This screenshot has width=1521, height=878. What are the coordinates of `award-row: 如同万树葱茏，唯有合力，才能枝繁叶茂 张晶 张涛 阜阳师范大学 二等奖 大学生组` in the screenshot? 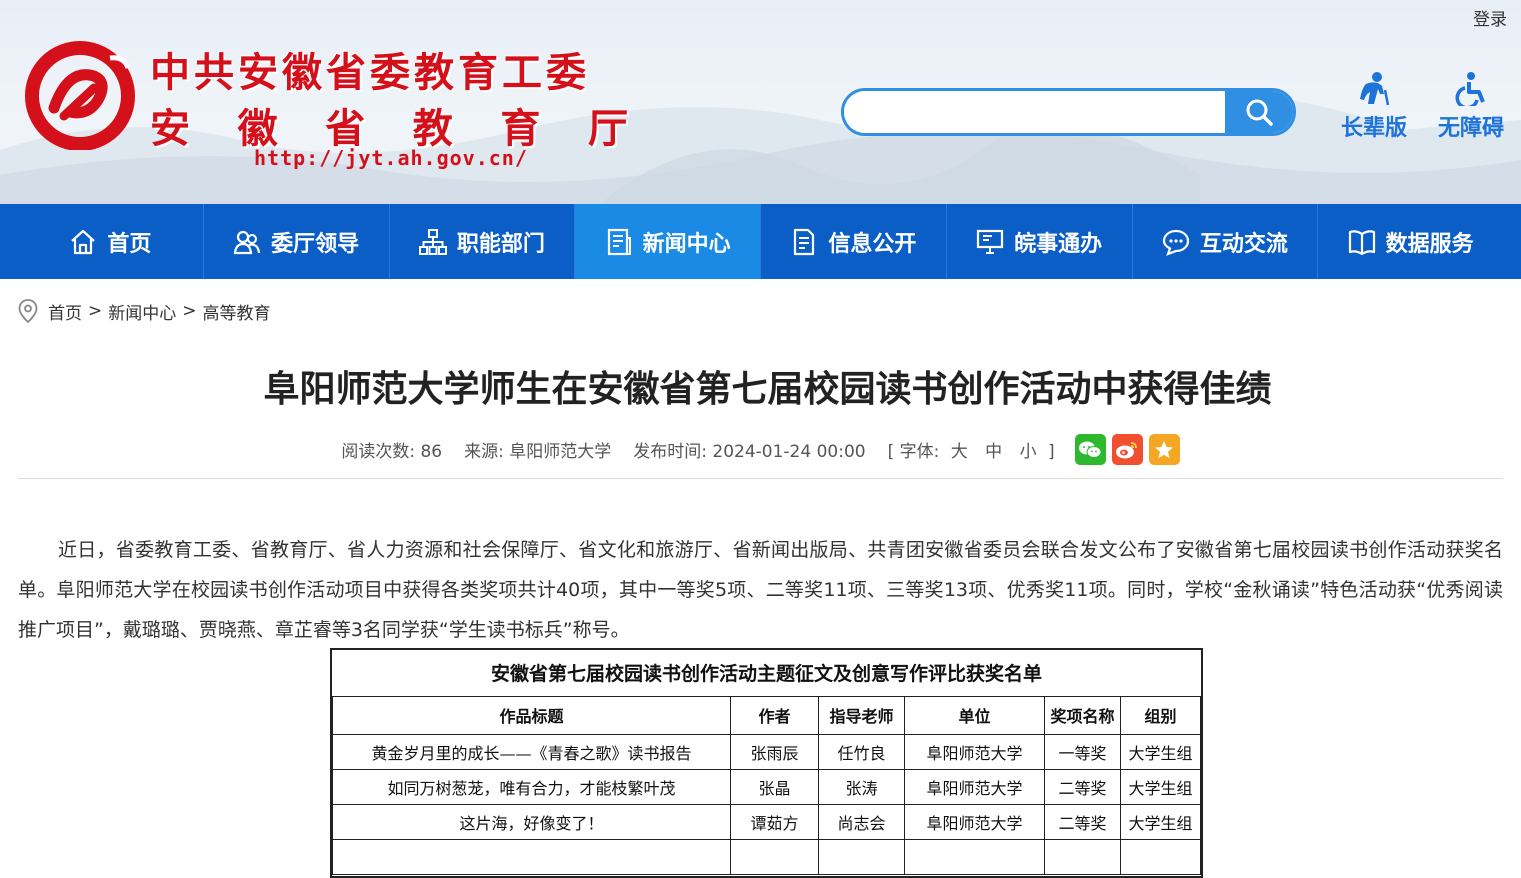 It's located at (766, 786).